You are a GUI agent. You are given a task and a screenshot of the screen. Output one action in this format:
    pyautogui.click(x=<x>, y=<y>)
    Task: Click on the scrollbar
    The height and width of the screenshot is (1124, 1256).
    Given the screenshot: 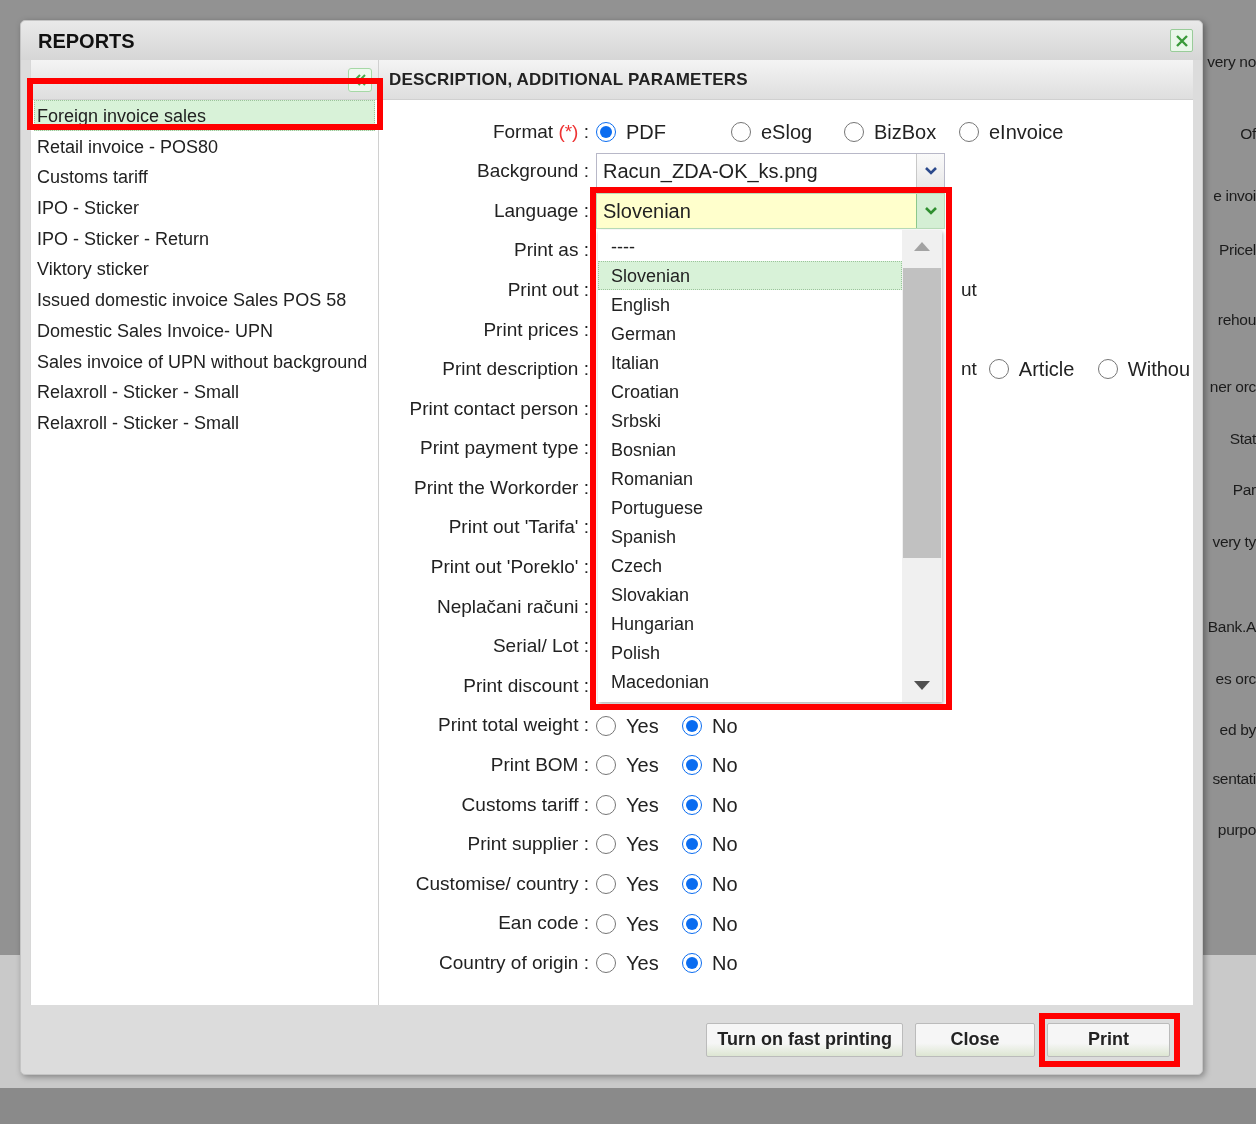 What is the action you would take?
    pyautogui.click(x=922, y=466)
    